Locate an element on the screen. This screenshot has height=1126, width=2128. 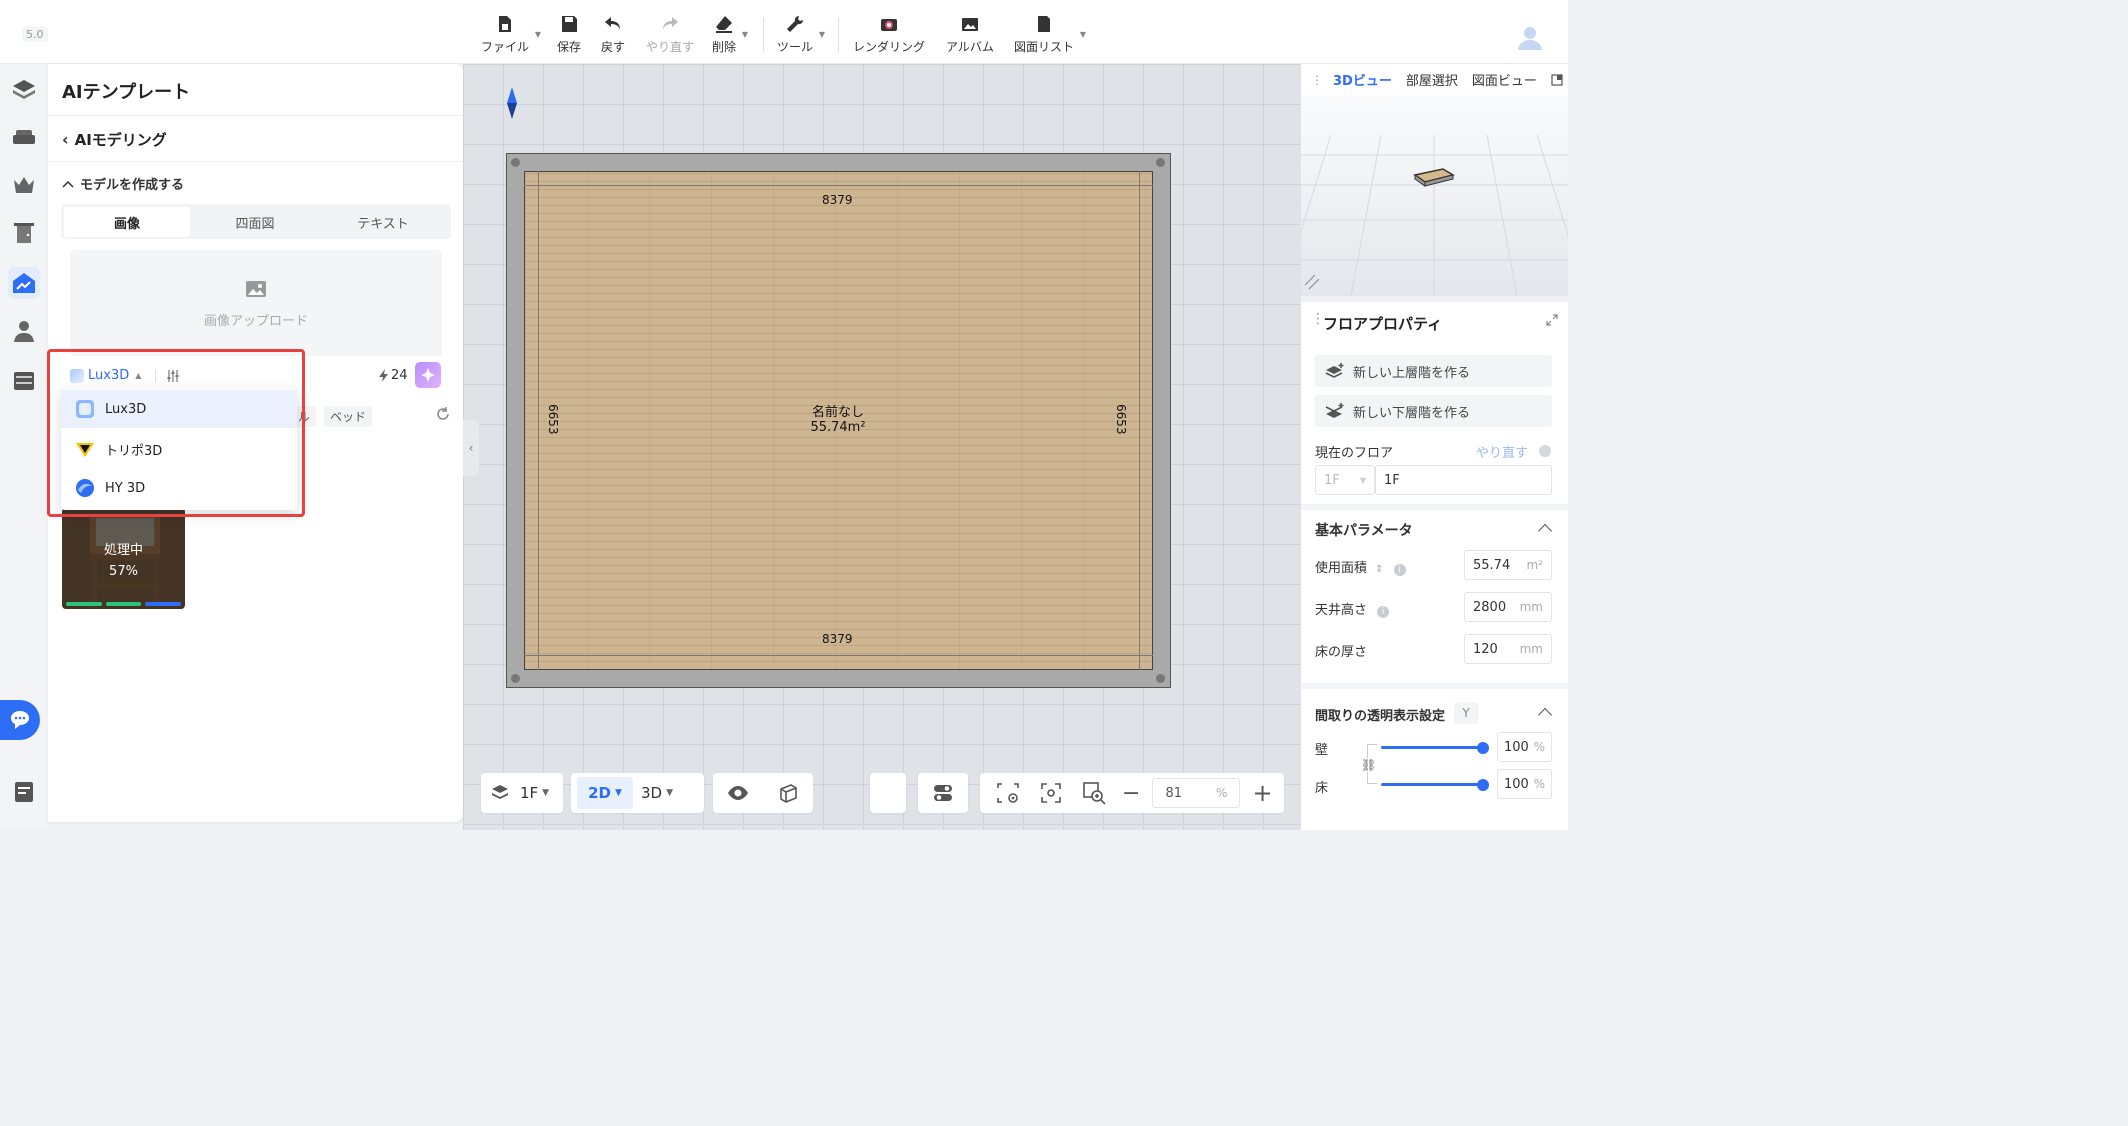
tab-room-select: 部屋選択 is located at coordinates (1432, 79).